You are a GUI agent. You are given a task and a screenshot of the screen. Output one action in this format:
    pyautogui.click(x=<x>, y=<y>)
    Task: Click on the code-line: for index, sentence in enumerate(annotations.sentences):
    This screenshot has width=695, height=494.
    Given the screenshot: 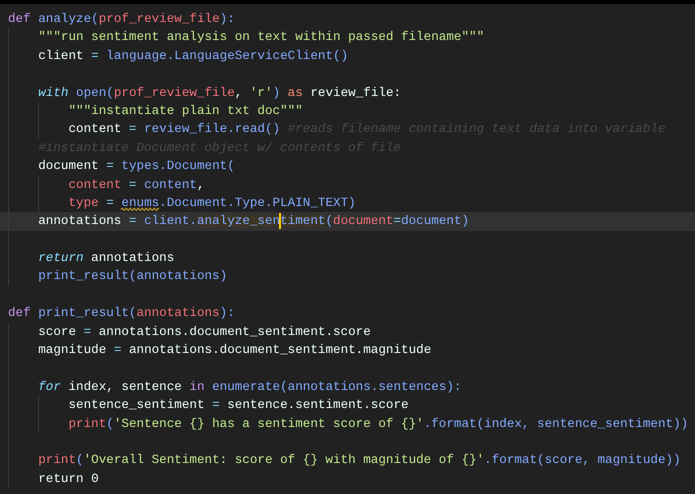 What is the action you would take?
    pyautogui.click(x=250, y=387)
    